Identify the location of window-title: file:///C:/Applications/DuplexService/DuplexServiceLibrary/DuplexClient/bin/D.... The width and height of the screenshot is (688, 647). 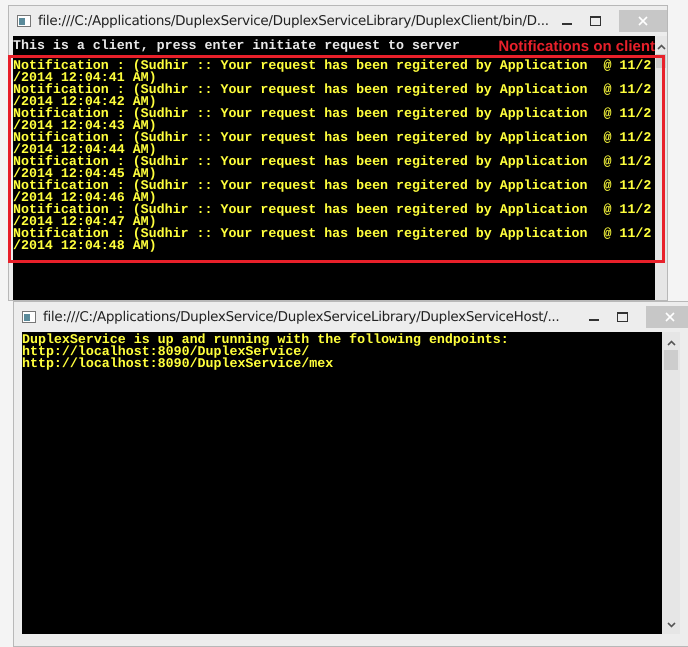
(293, 21).